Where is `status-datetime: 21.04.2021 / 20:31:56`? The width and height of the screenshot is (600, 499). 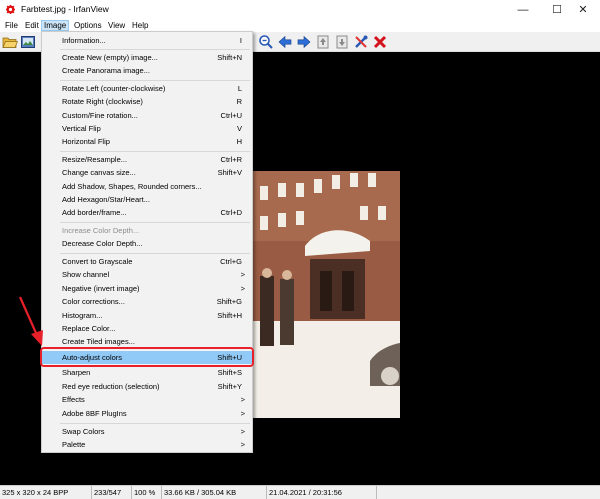 status-datetime: 21.04.2021 / 20:31:56 is located at coordinates (322, 492).